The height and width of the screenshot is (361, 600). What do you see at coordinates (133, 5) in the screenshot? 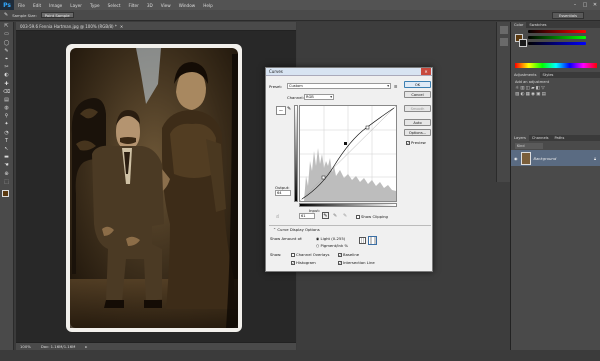
I see `menu-filter: Filter` at bounding box center [133, 5].